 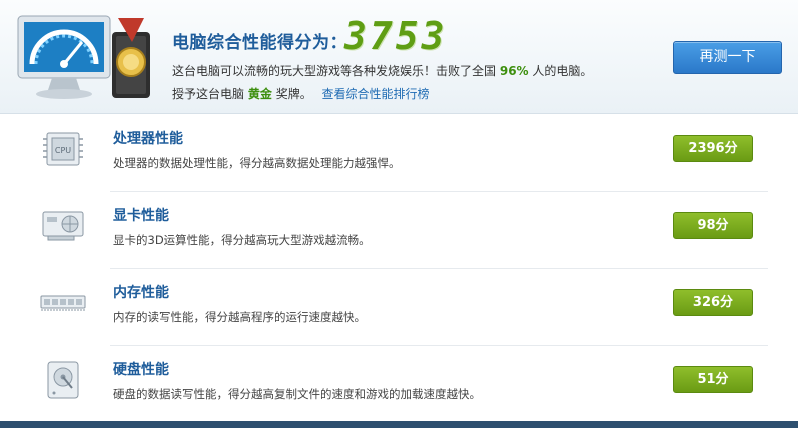 What do you see at coordinates (141, 216) in the screenshot?
I see `item-title: 显卡性能` at bounding box center [141, 216].